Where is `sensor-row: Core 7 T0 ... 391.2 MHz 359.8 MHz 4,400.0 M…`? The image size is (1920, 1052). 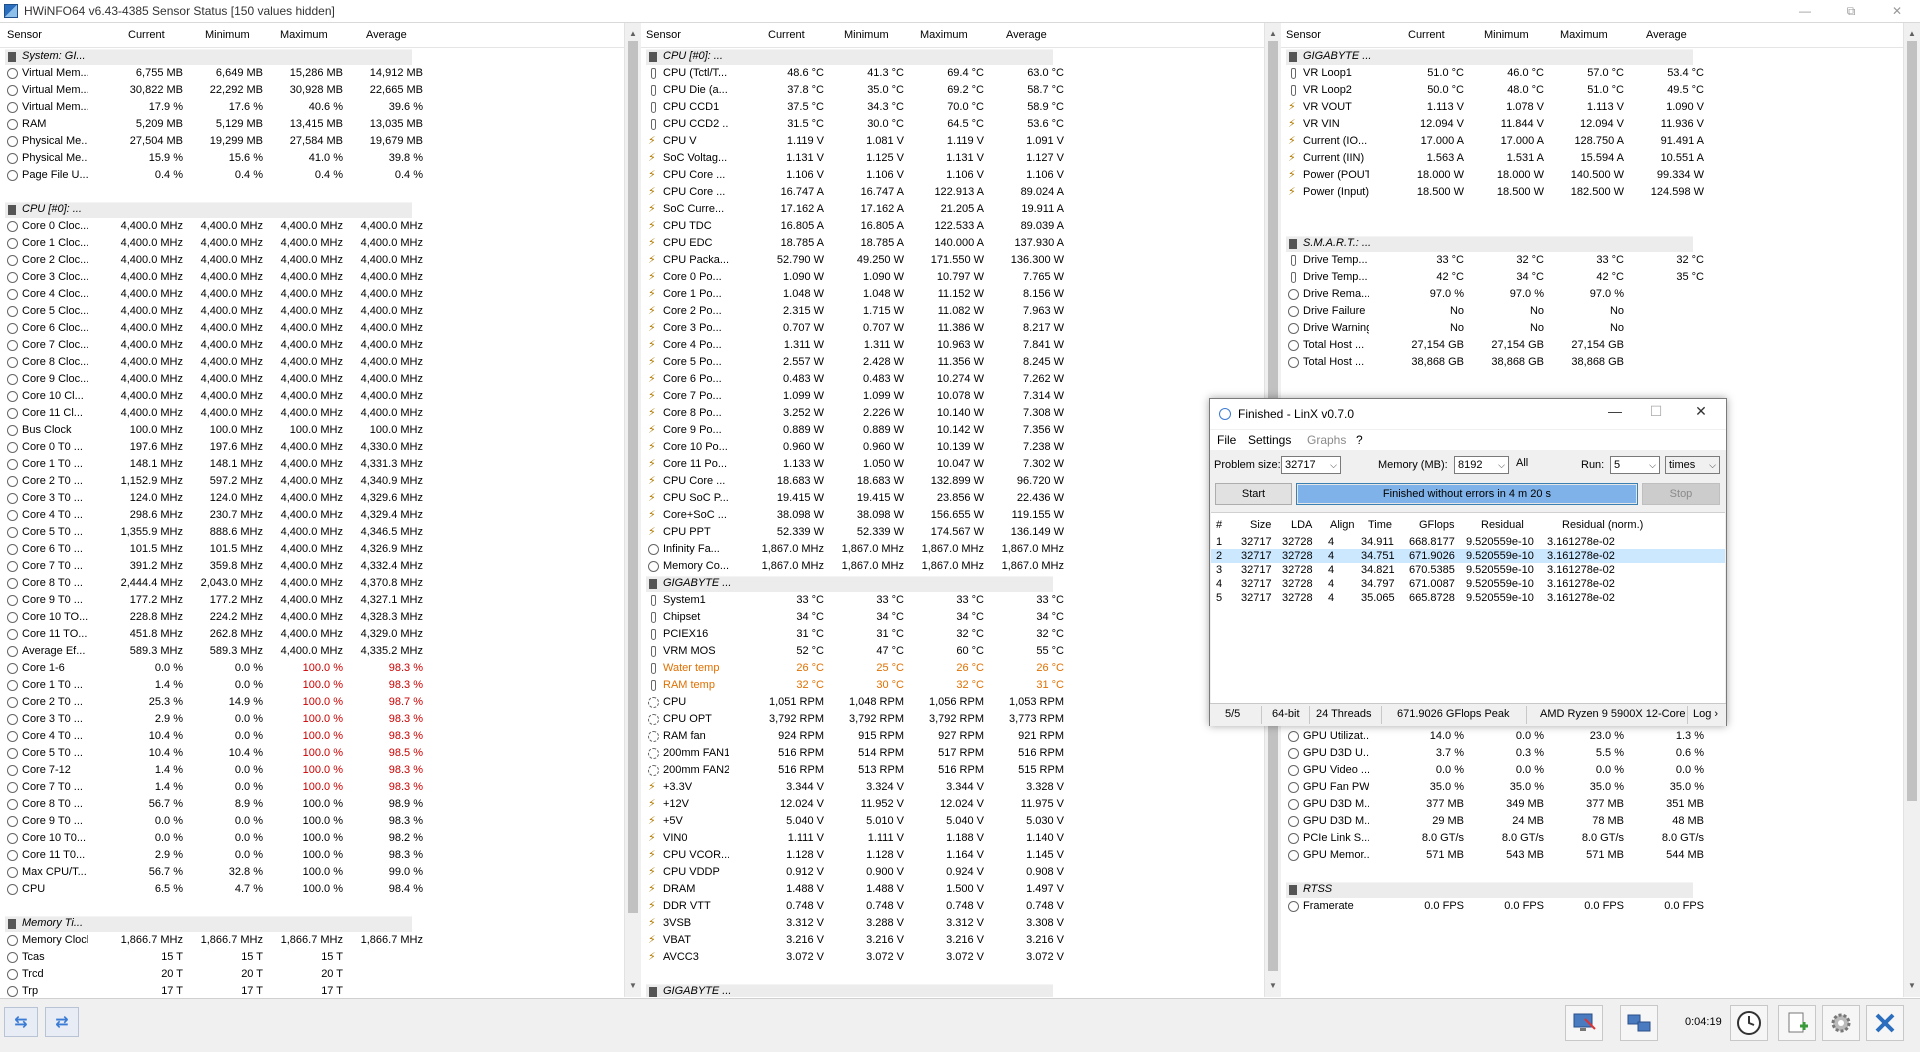
sensor-row: Core 7 T0 ... 391.2 MHz 359.8 MHz 4,400.0 M… is located at coordinates (320, 566).